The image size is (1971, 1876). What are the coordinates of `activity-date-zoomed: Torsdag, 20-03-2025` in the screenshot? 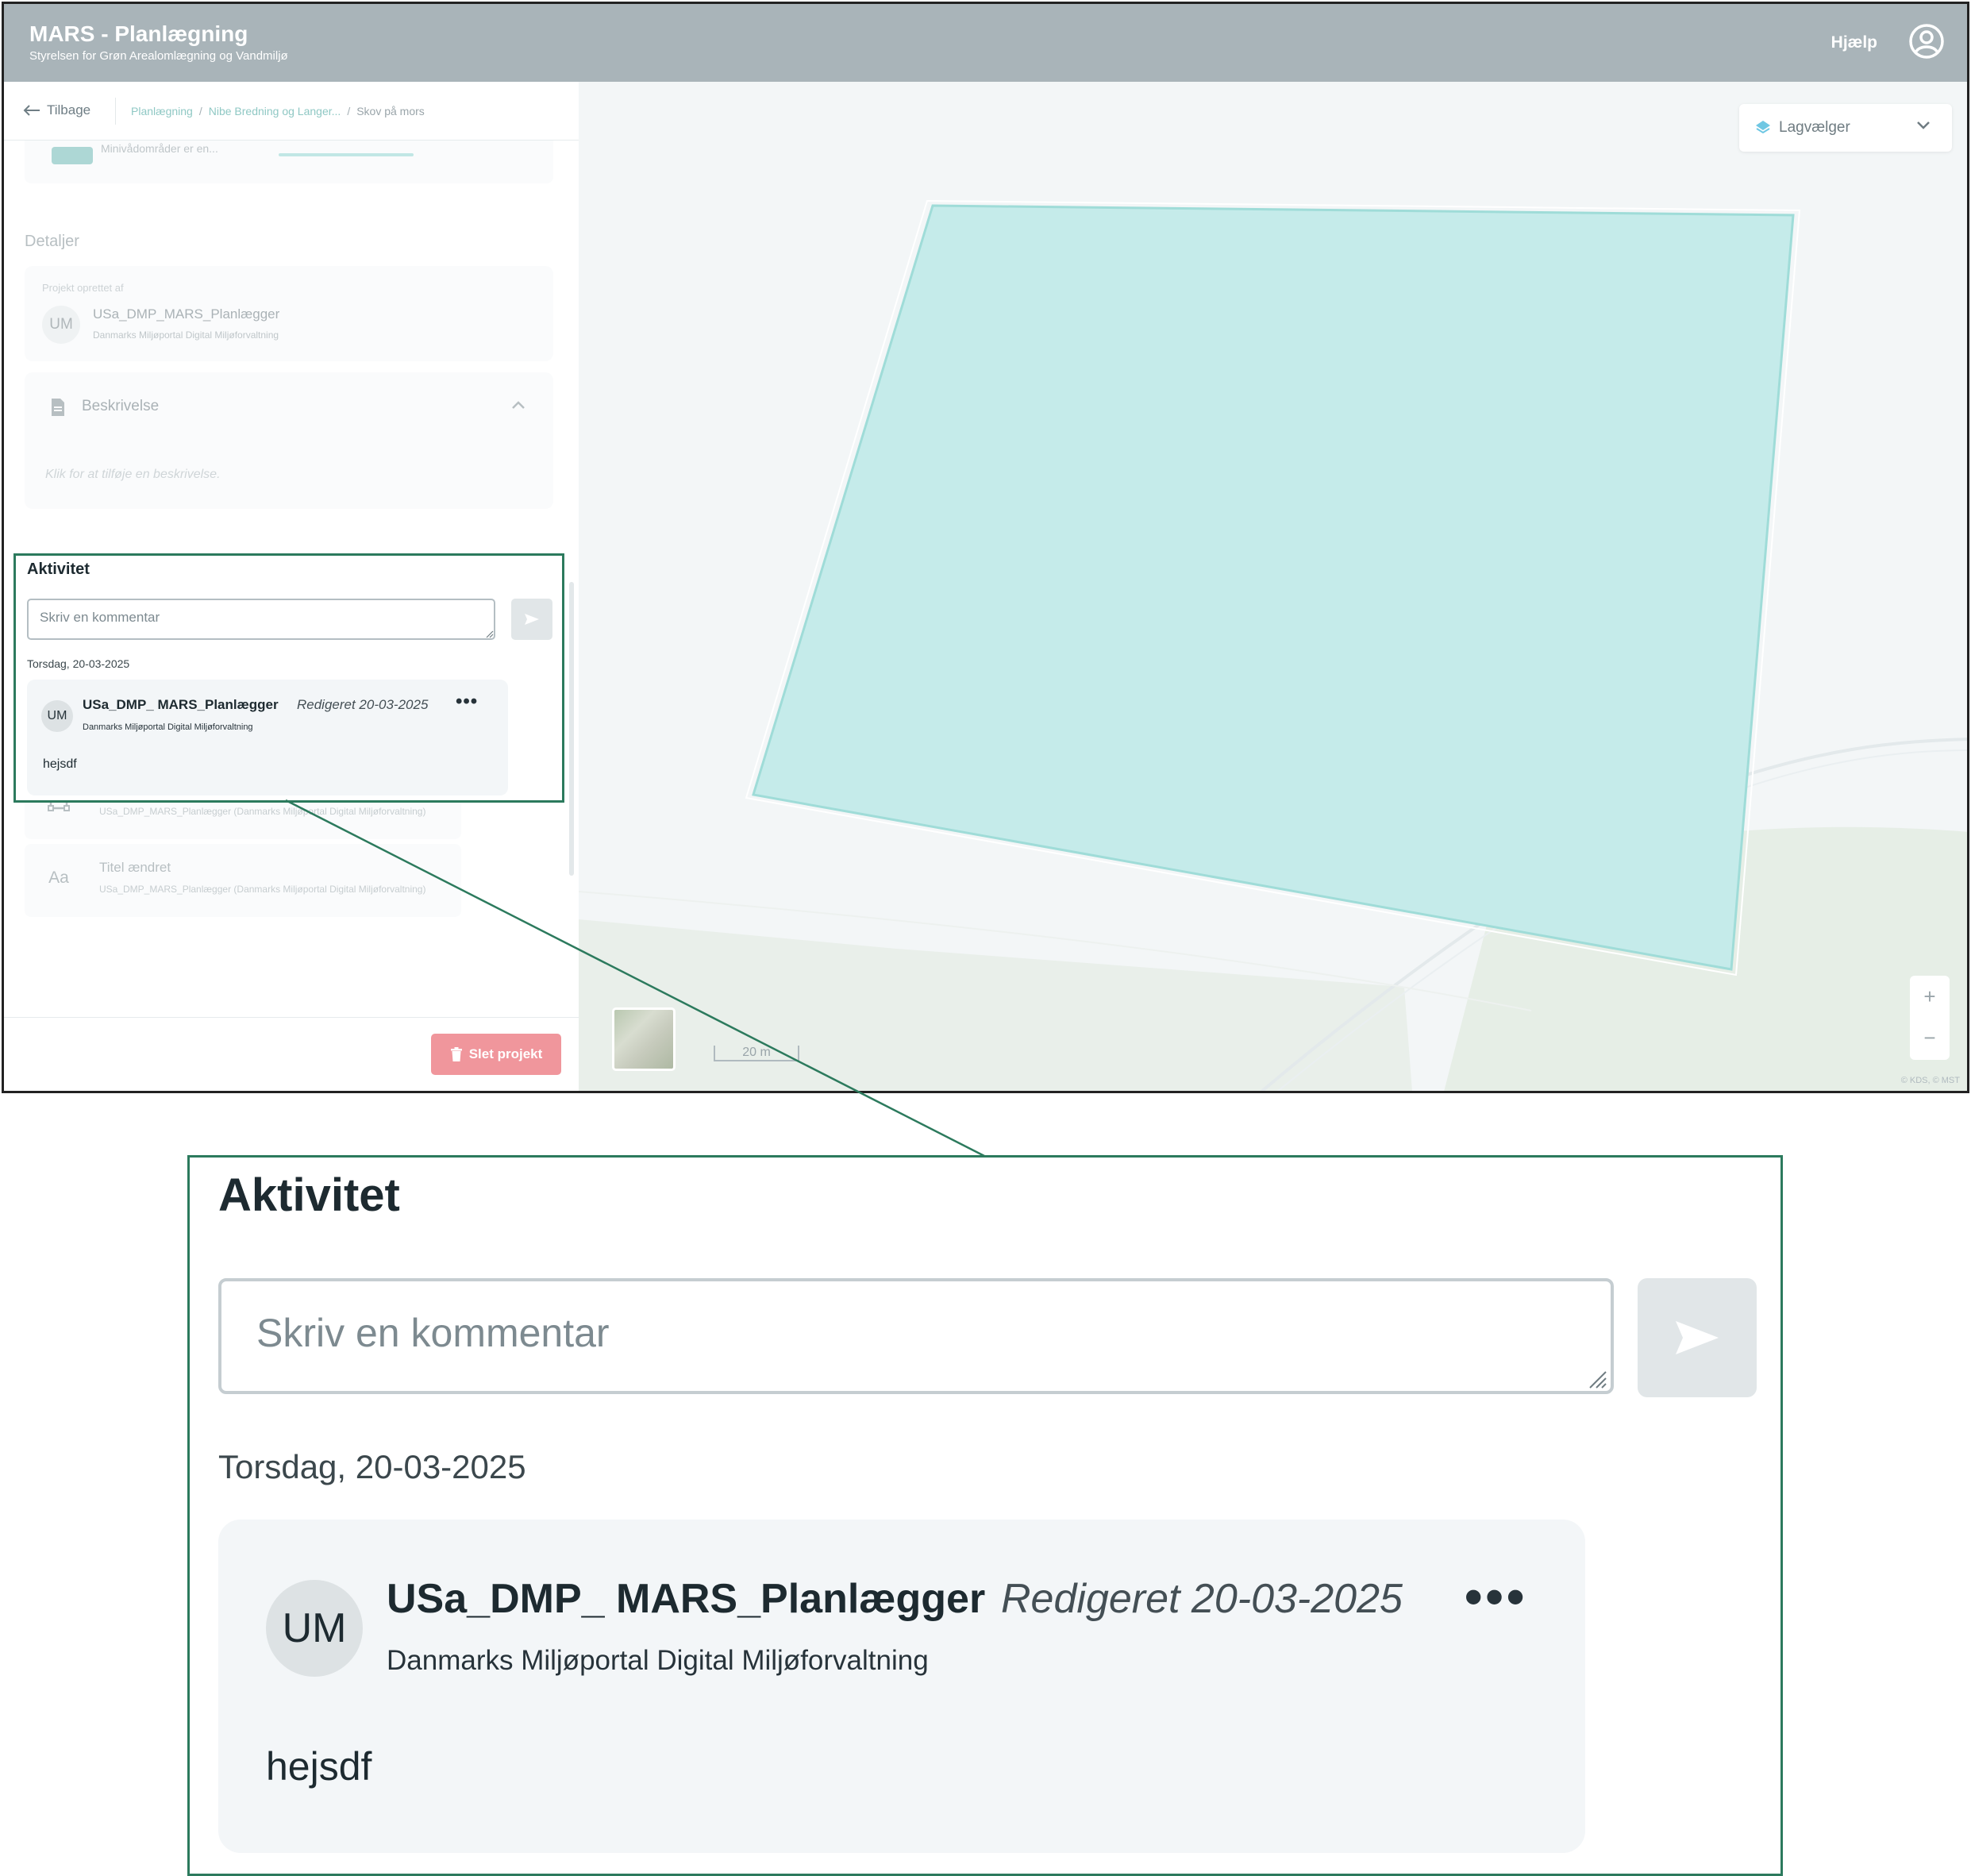 It's located at (372, 1467).